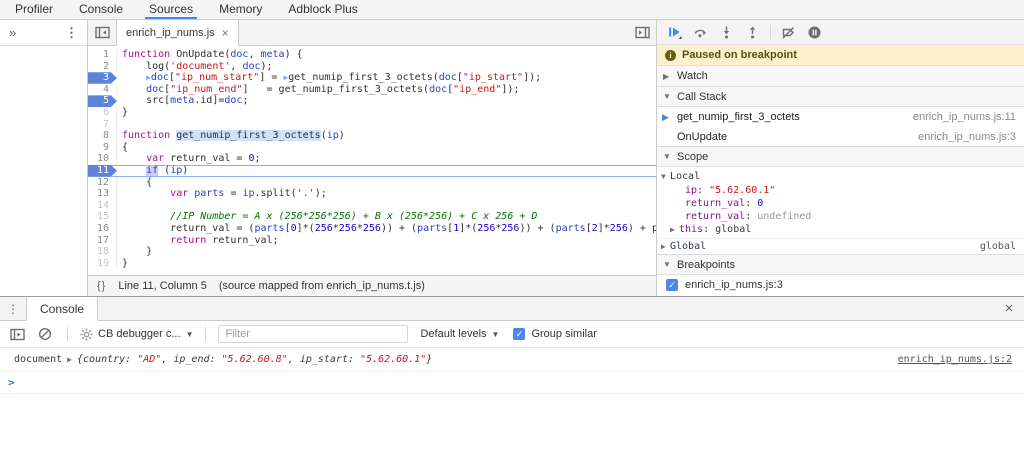 The image size is (1024, 455). I want to click on file-tab-label: enrich_ip_nums.js, so click(170, 32).